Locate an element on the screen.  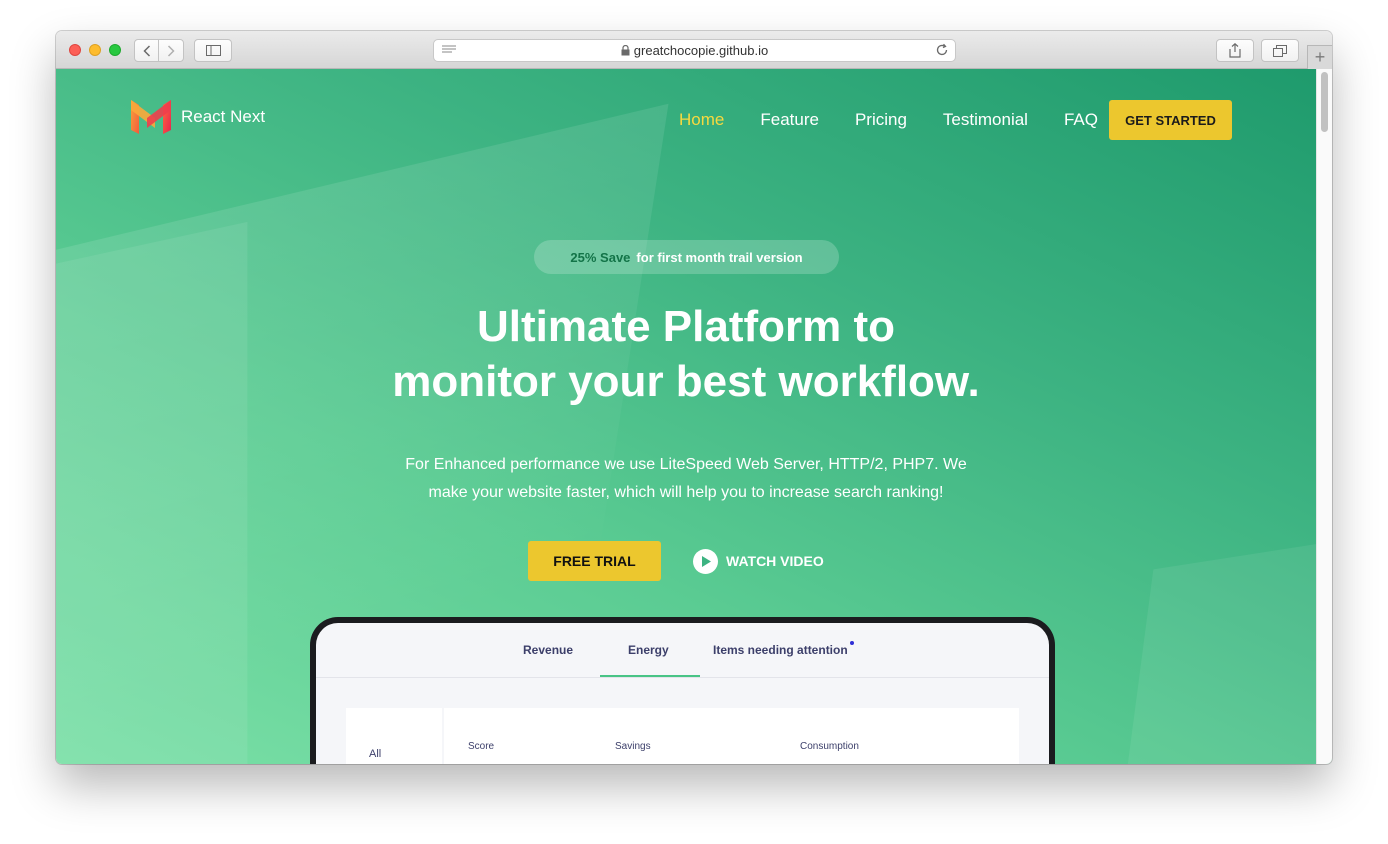
new-tab-button: + is located at coordinates (1319, 57).